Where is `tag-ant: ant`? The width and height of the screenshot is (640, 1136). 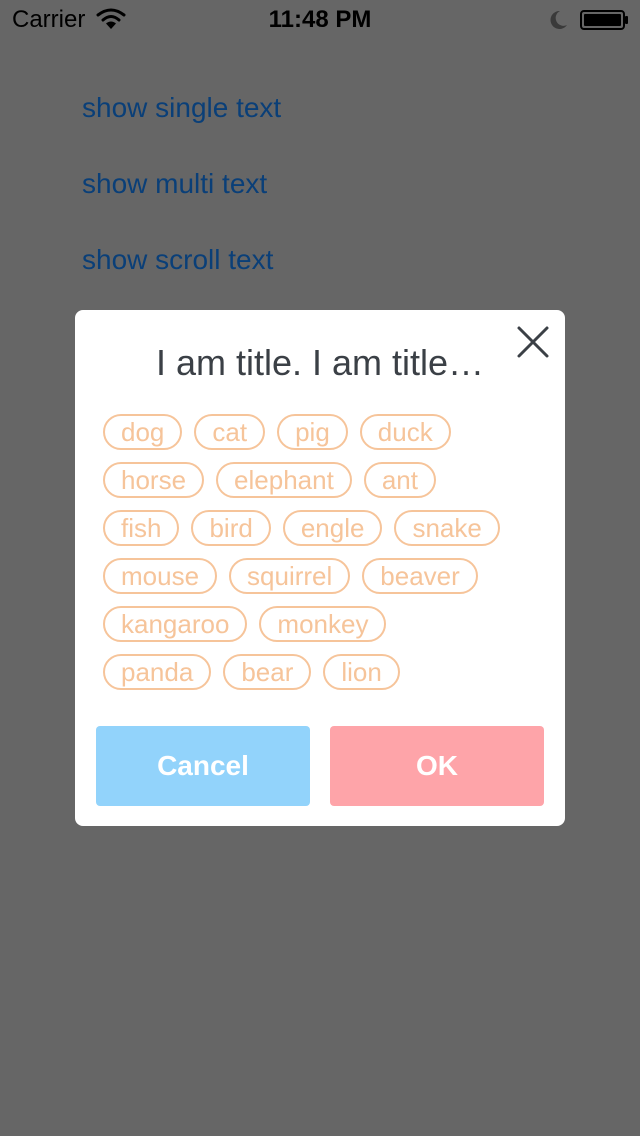 tag-ant: ant is located at coordinates (399, 480).